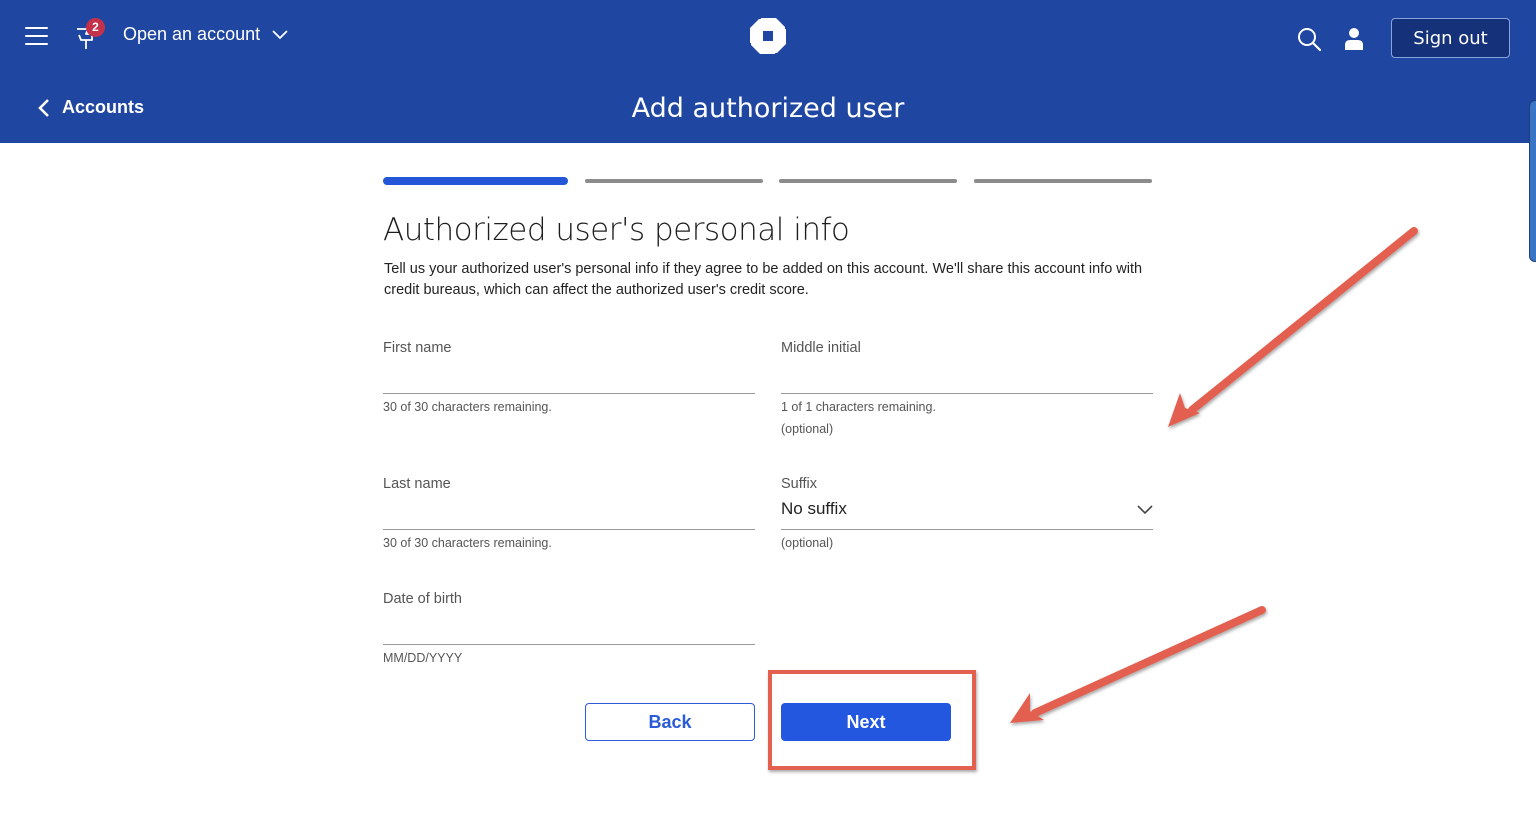  I want to click on suffix-underline, so click(967, 529).